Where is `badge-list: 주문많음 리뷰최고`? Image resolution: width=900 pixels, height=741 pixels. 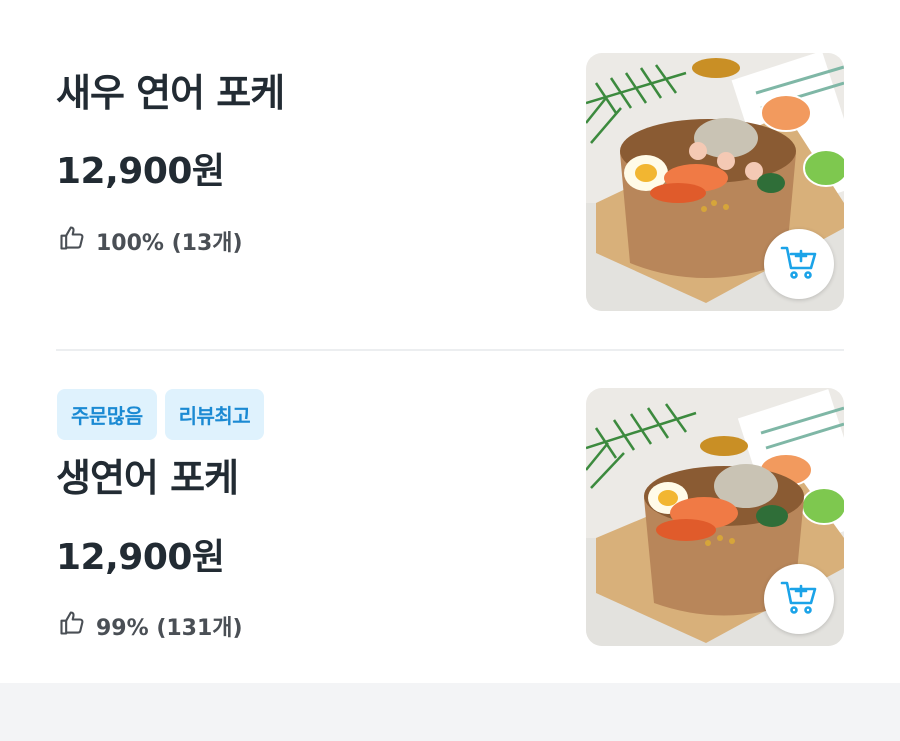
badge-list: 주문많음 리뷰최고 is located at coordinates (161, 414).